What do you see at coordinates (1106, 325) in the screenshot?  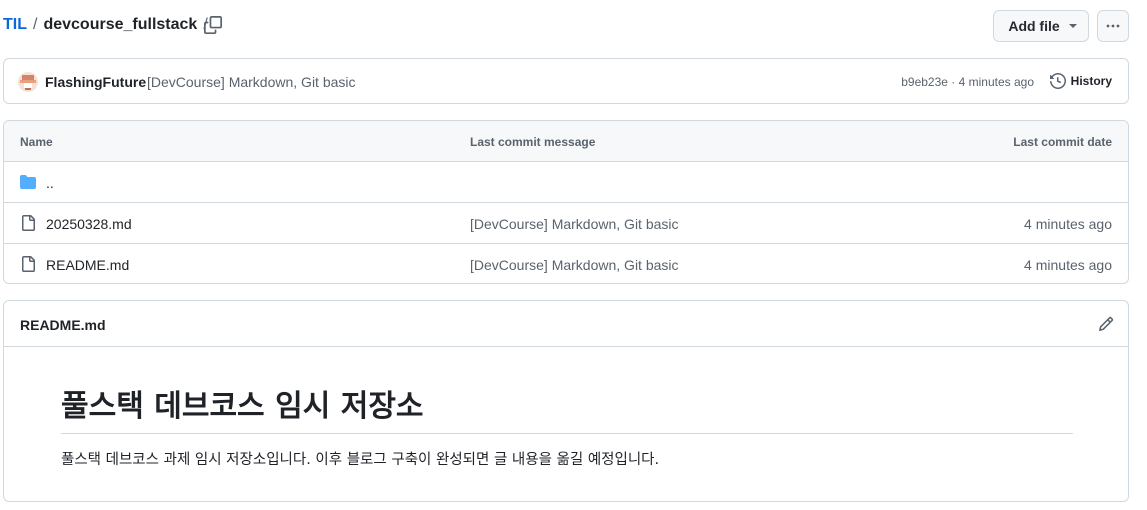 I see `pencil-icon` at bounding box center [1106, 325].